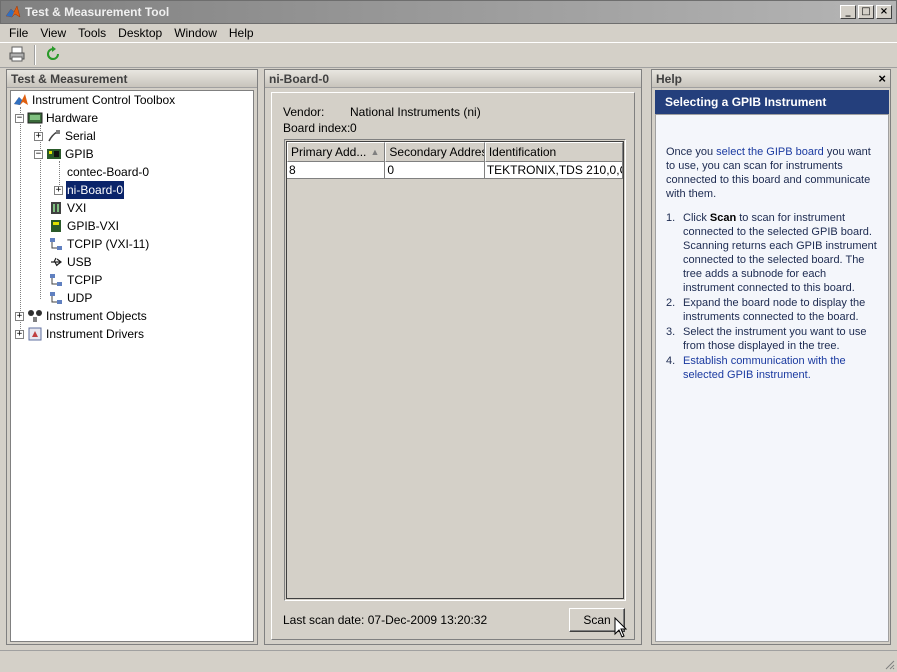 This screenshot has height=672, width=897. I want to click on vendor-value: National Instruments (ni), so click(415, 112).